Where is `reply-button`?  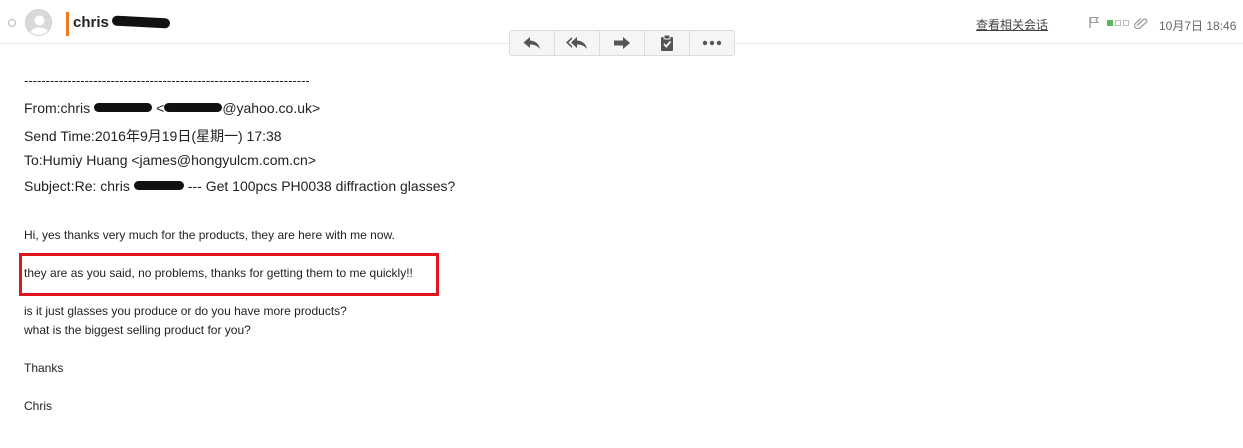 reply-button is located at coordinates (532, 43).